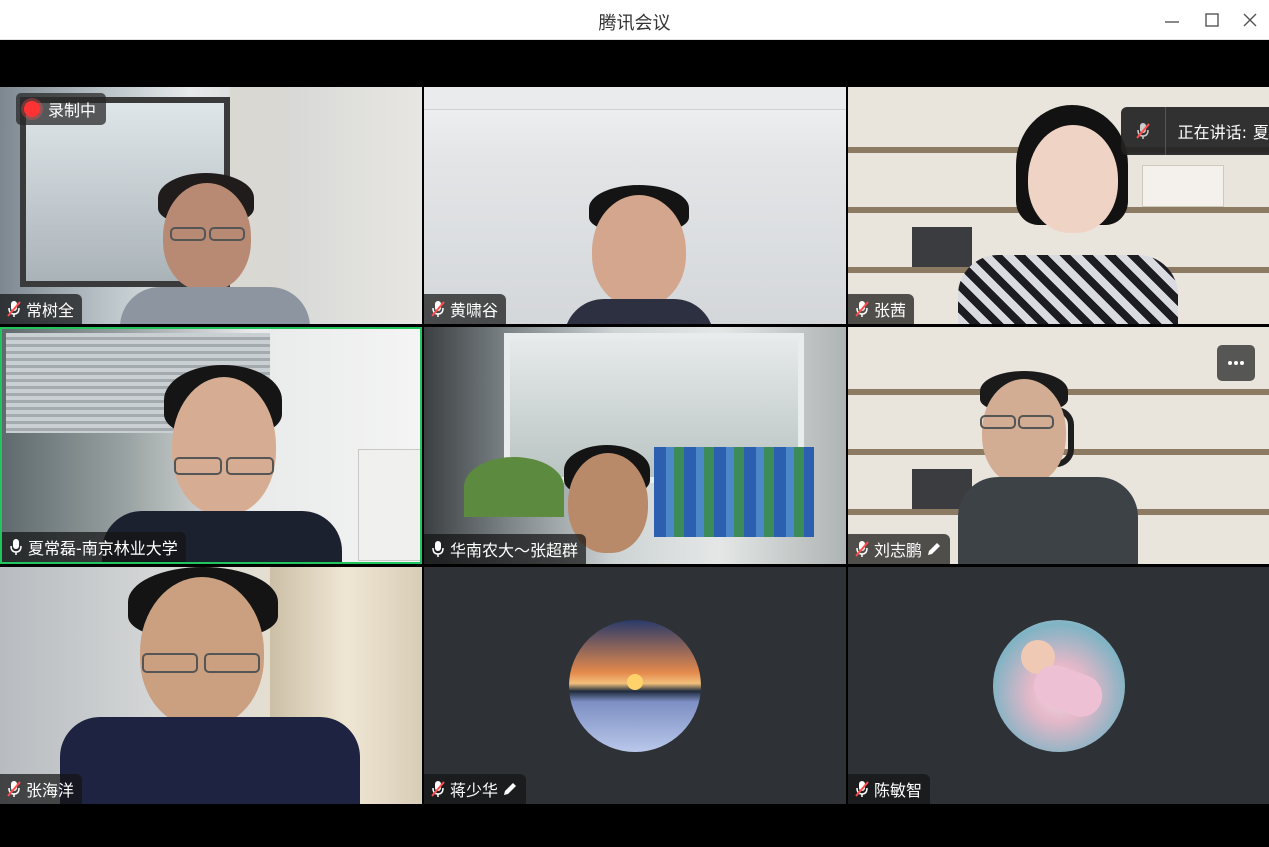 Image resolution: width=1269 pixels, height=847 pixels. I want to click on video-tile: 刘志鹏, so click(1058, 445).